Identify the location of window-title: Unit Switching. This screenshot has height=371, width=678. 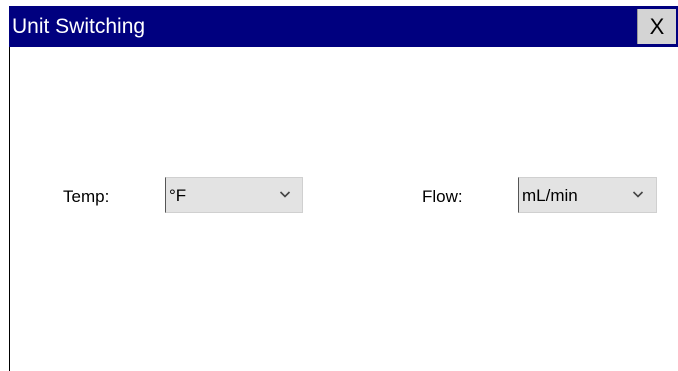
(79, 26).